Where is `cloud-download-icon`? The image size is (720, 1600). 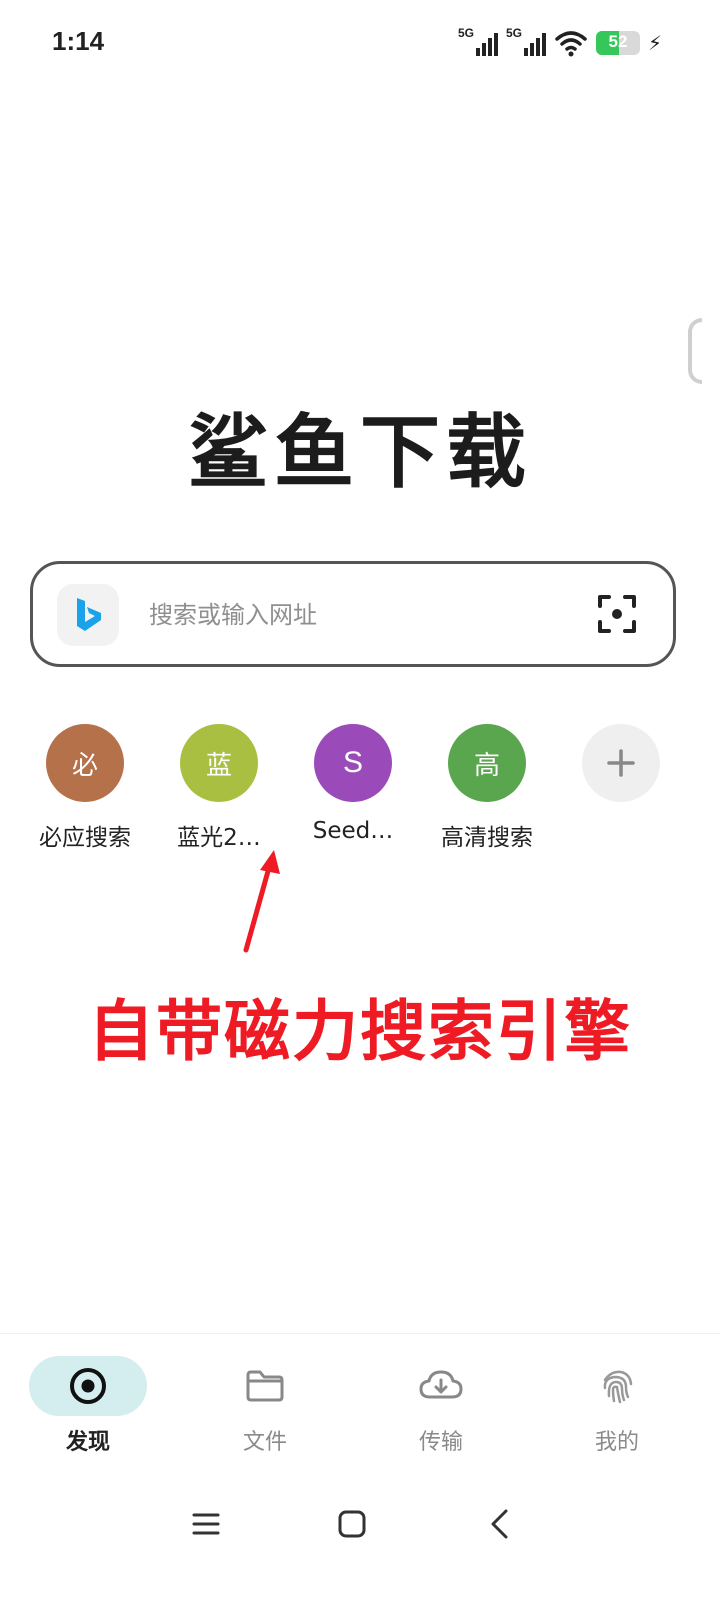 cloud-download-icon is located at coordinates (441, 1384).